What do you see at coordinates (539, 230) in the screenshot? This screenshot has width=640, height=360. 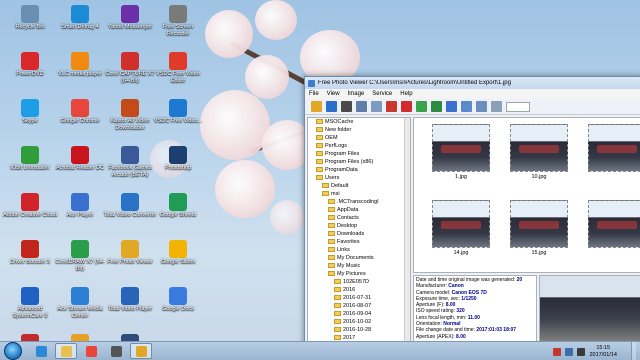 I see `thumbnail: 15.jpg` at bounding box center [539, 230].